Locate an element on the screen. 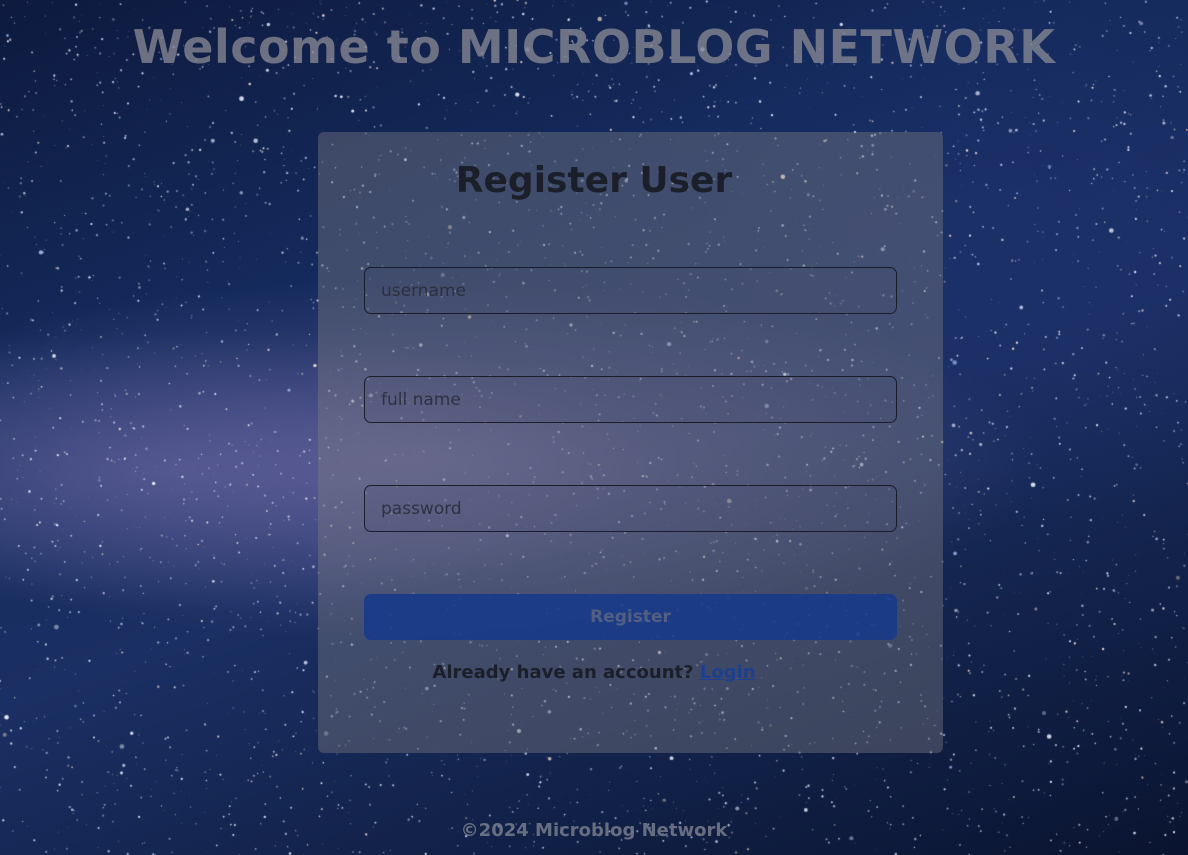 The width and height of the screenshot is (1188, 855). footer-copyright: ©2024 Microblog Network is located at coordinates (594, 830).